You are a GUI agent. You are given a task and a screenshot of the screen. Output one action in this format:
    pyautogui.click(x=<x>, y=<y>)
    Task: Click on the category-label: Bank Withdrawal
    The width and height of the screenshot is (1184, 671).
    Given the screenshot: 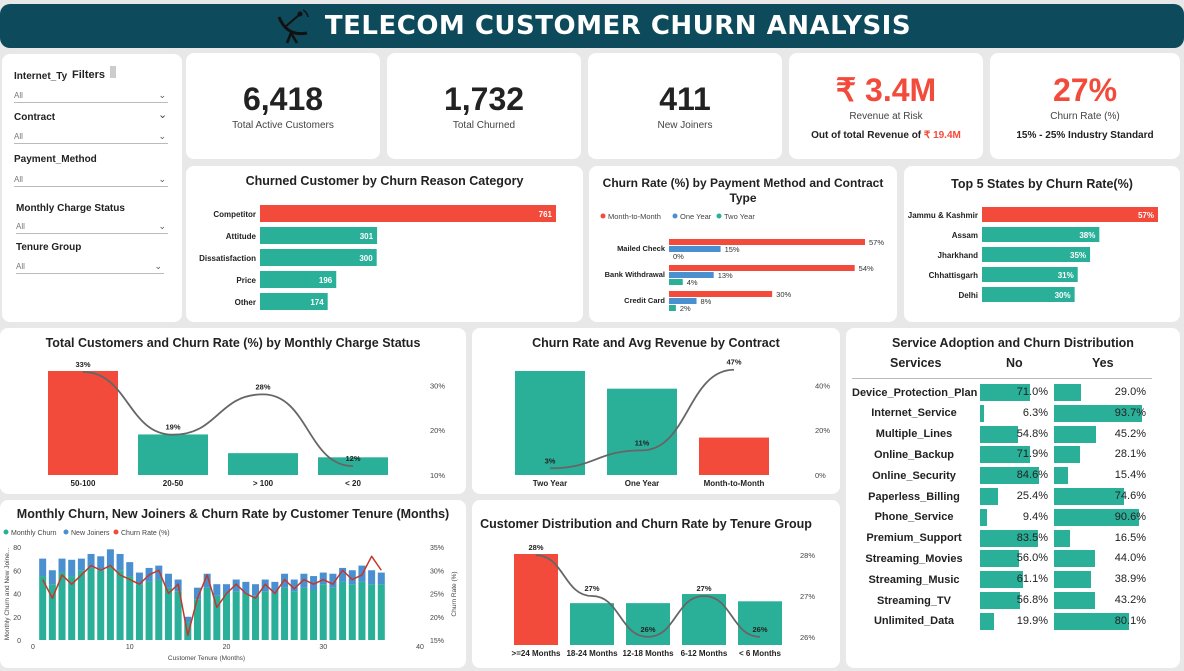 What is the action you would take?
    pyautogui.click(x=635, y=274)
    